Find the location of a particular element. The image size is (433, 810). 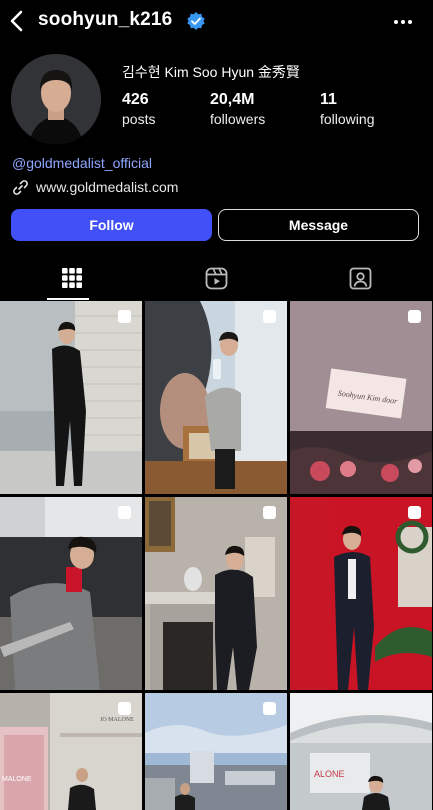

store-sign-text: ALONE is located at coordinates (329, 774).